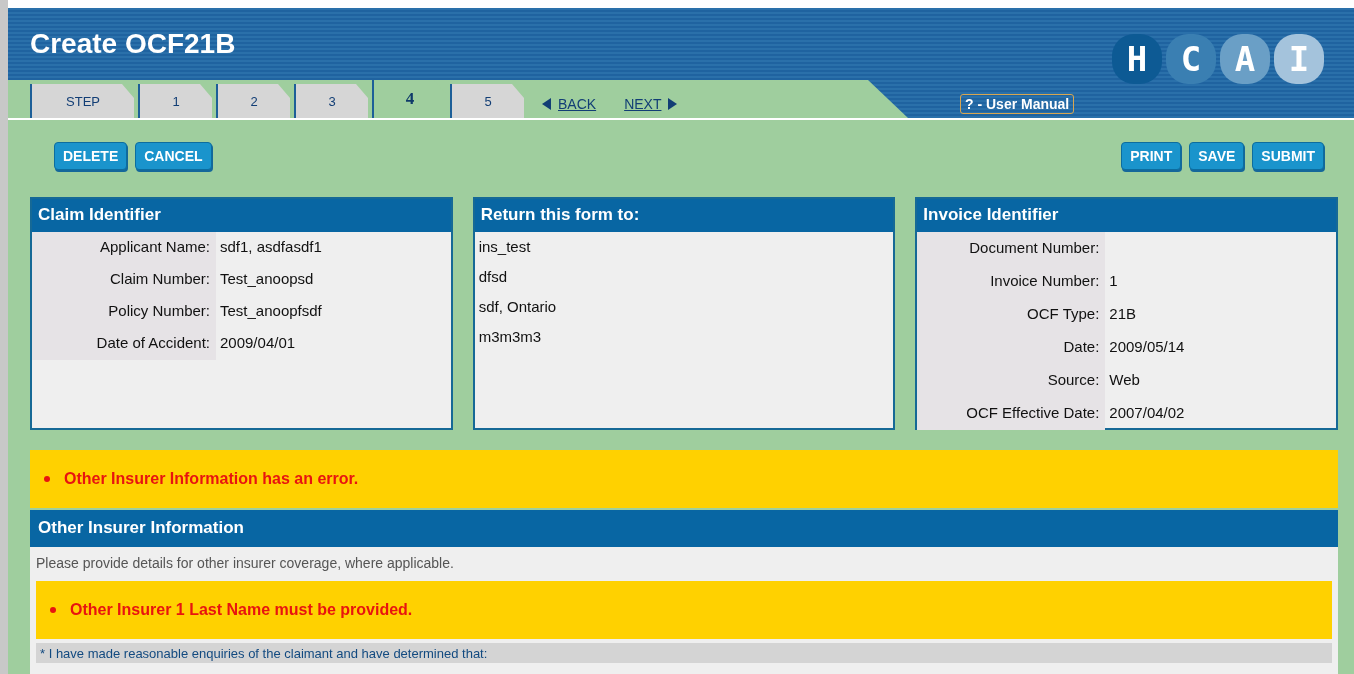 The height and width of the screenshot is (674, 1354). I want to click on statement-text: * I have made reasonable enquiries of the claimant and have determined that:, so click(264, 653).